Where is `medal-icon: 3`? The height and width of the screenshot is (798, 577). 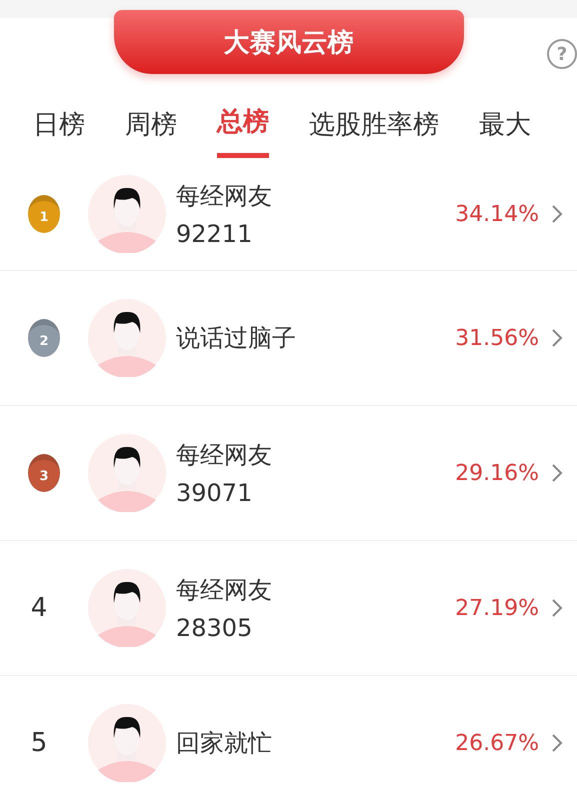 medal-icon: 3 is located at coordinates (44, 473).